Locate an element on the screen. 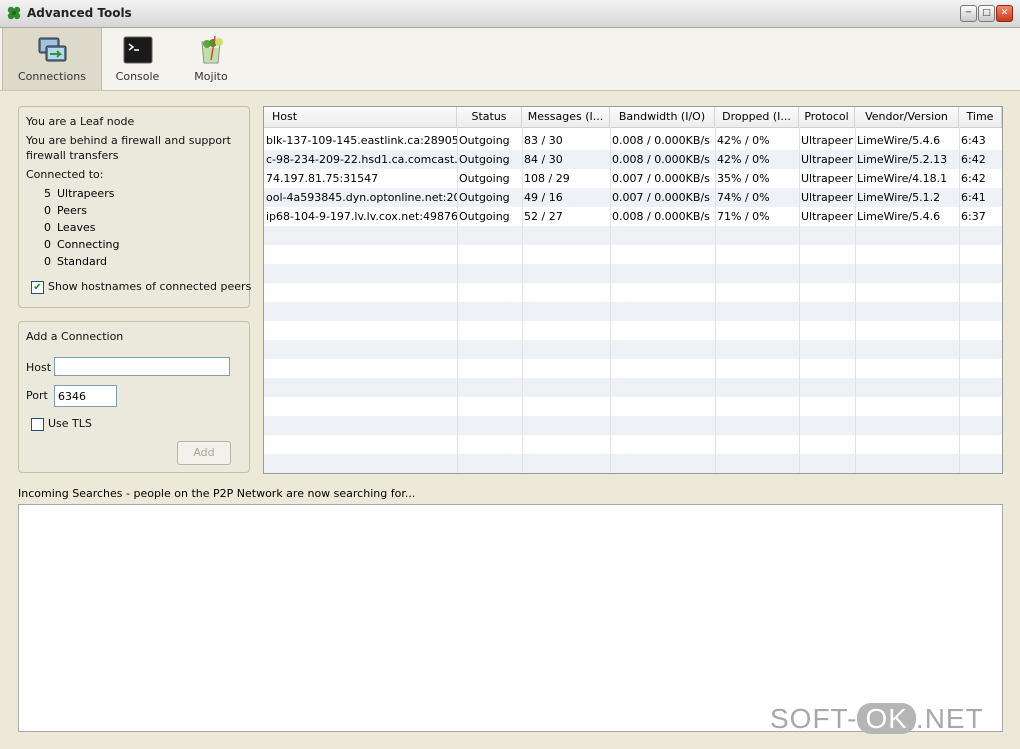 The image size is (1020, 749). count-label: Ultrapeers is located at coordinates (86, 193).